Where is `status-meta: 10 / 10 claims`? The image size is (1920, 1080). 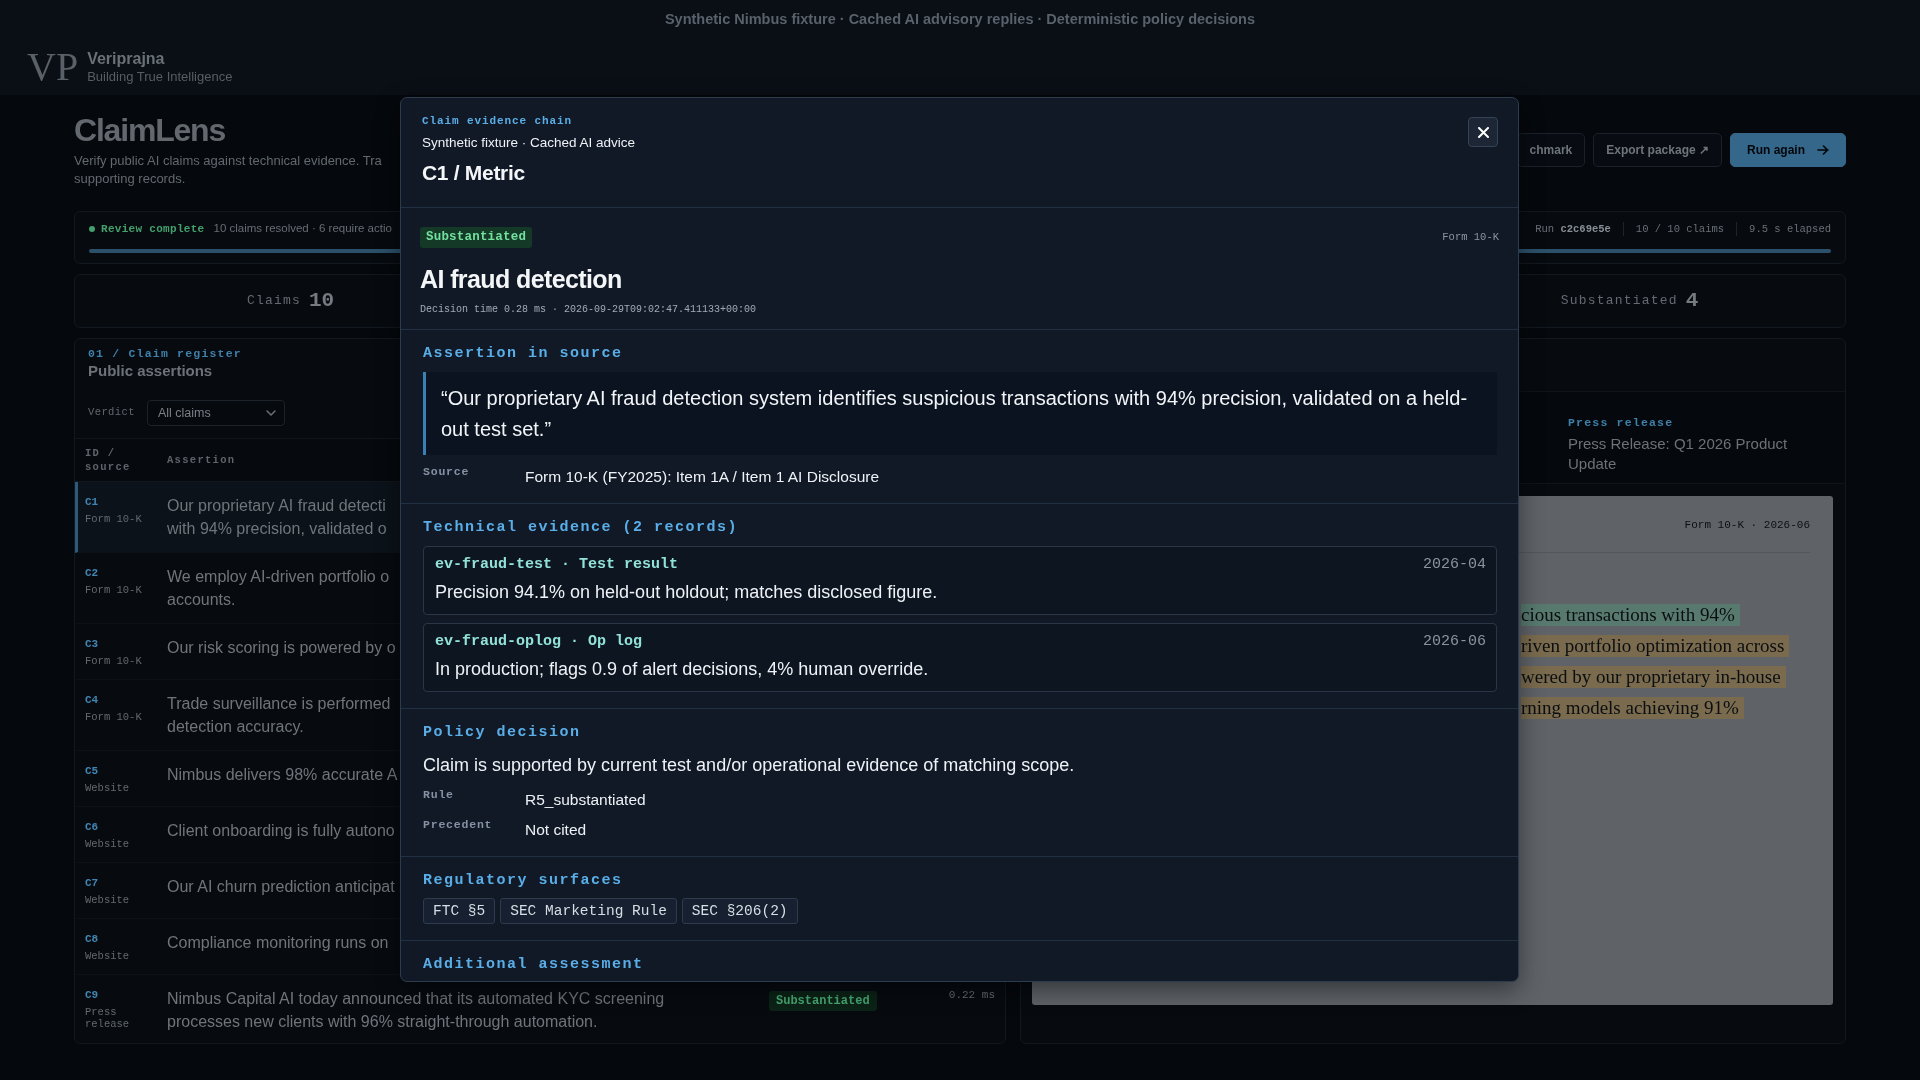
status-meta: 10 / 10 claims is located at coordinates (1679, 229).